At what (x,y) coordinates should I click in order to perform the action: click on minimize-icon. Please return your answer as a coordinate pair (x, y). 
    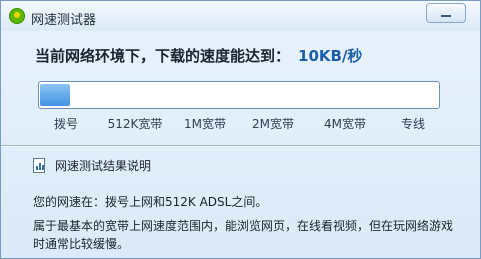
    Looking at the image, I should click on (446, 16).